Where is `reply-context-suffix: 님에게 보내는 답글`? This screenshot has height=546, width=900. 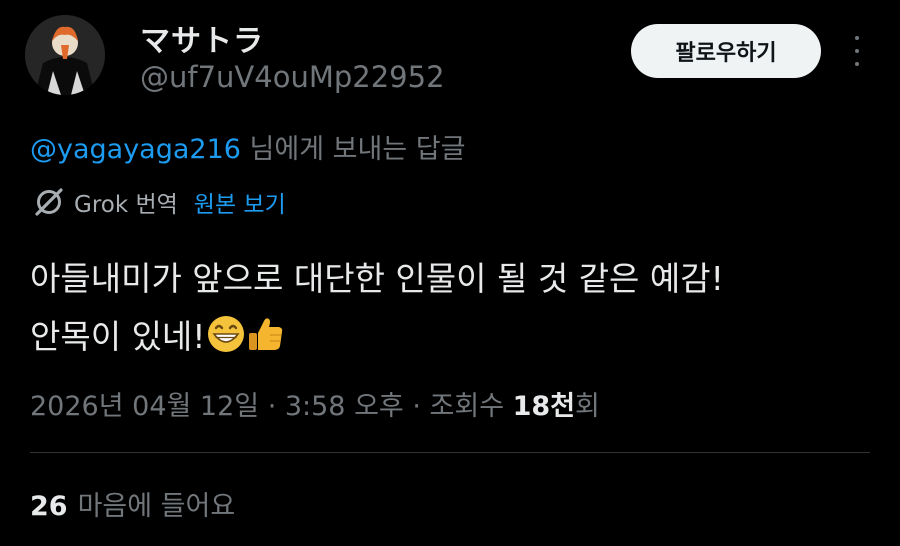
reply-context-suffix: 님에게 보내는 답글 is located at coordinates (353, 149).